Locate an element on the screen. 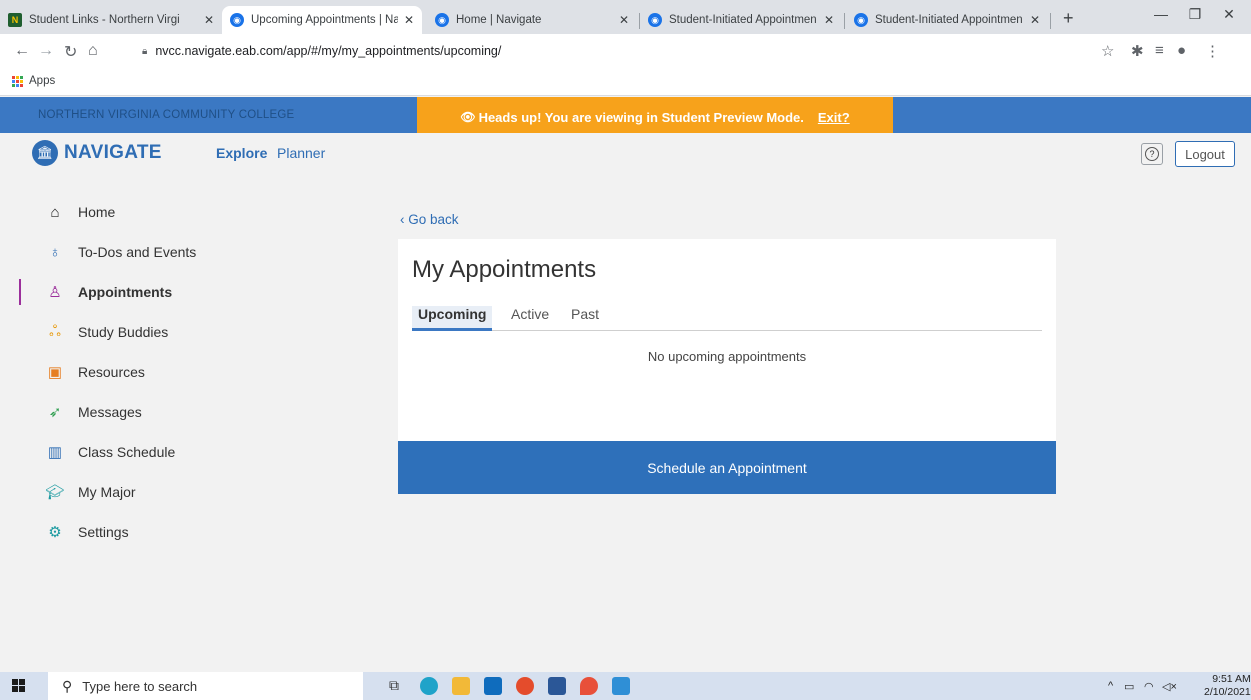  minimize-icon: — is located at coordinates (1161, 14).